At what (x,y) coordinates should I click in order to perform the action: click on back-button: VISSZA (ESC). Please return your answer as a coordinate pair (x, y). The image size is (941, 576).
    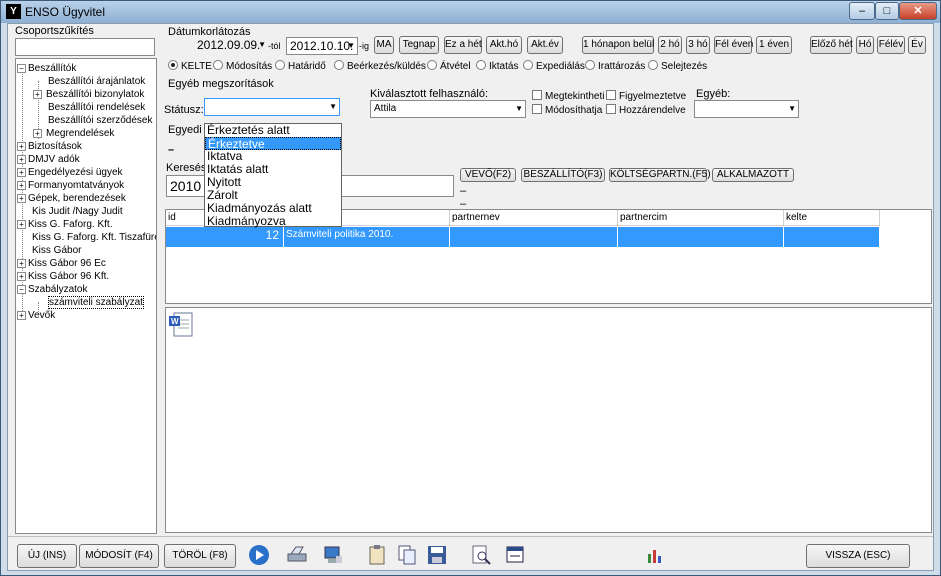
    Looking at the image, I should click on (858, 556).